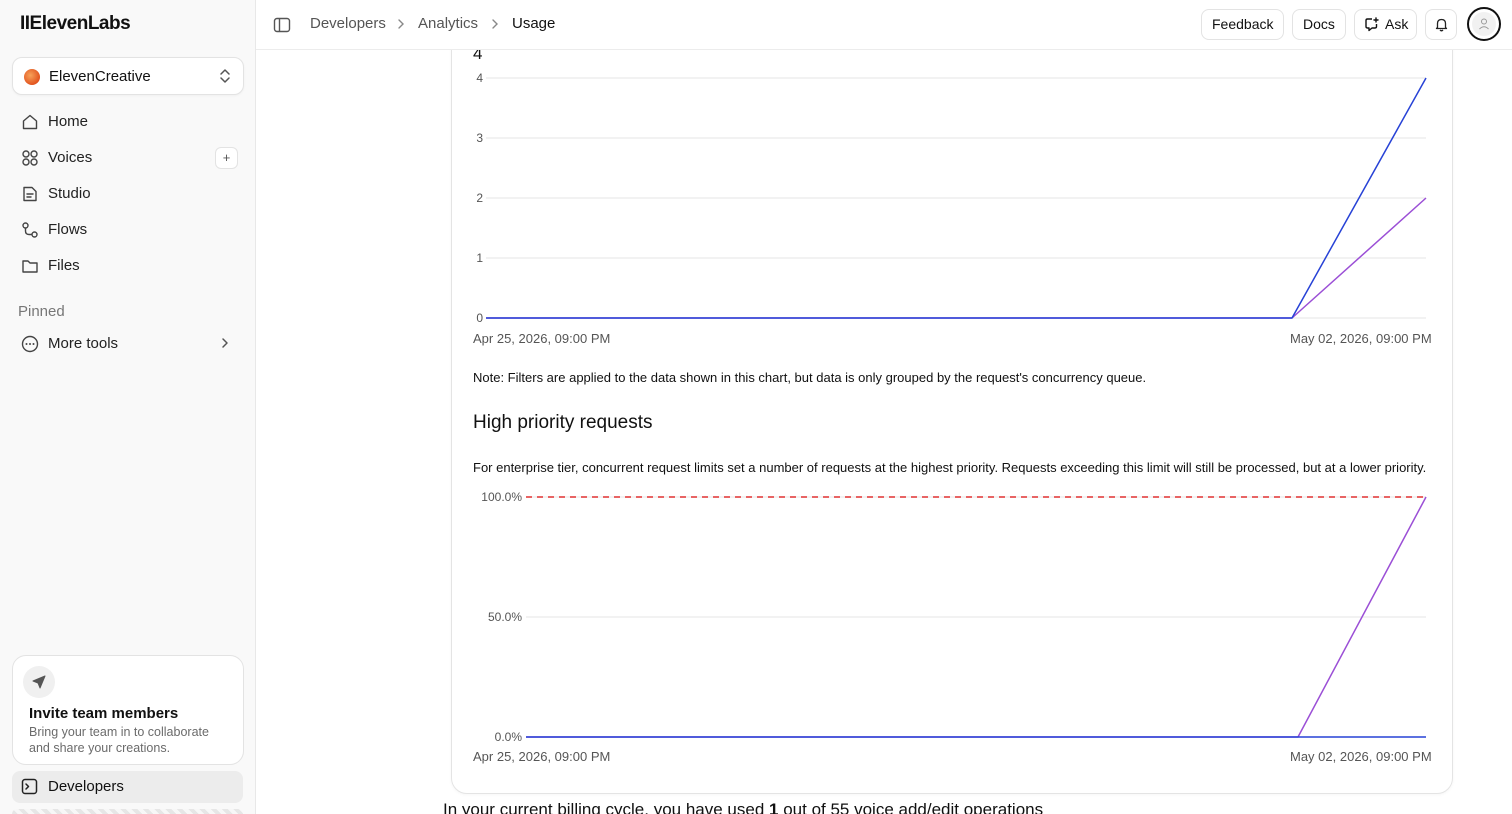 This screenshot has width=1512, height=814. Describe the element at coordinates (501, 497) in the screenshot. I see `y-tick-label: 100.0%` at that location.